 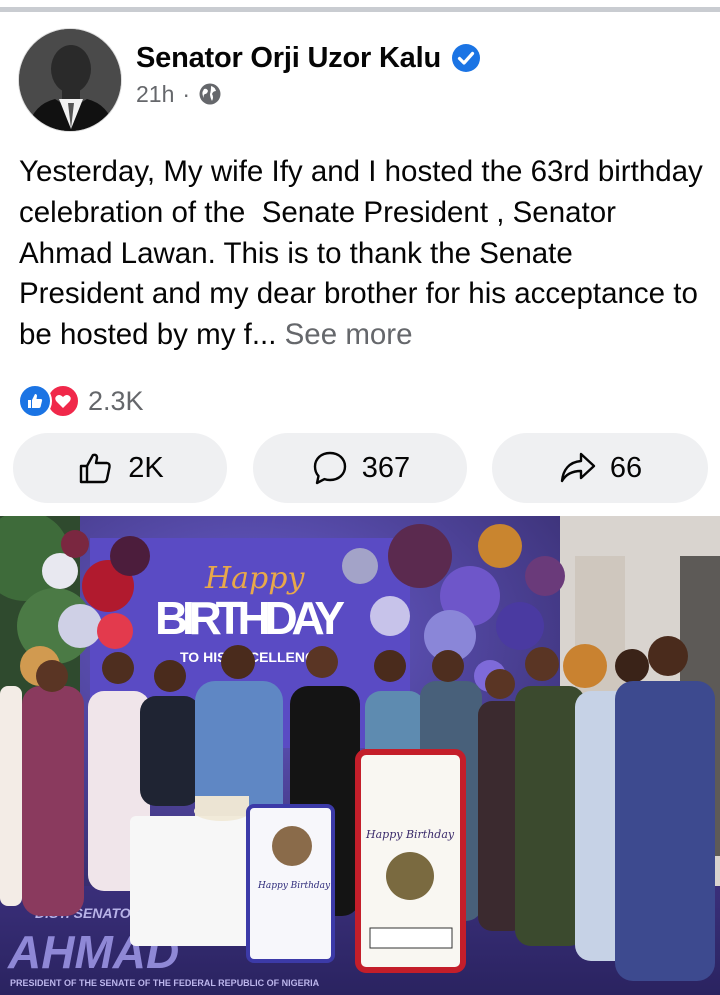 I want to click on like-icon, so click(x=35, y=401).